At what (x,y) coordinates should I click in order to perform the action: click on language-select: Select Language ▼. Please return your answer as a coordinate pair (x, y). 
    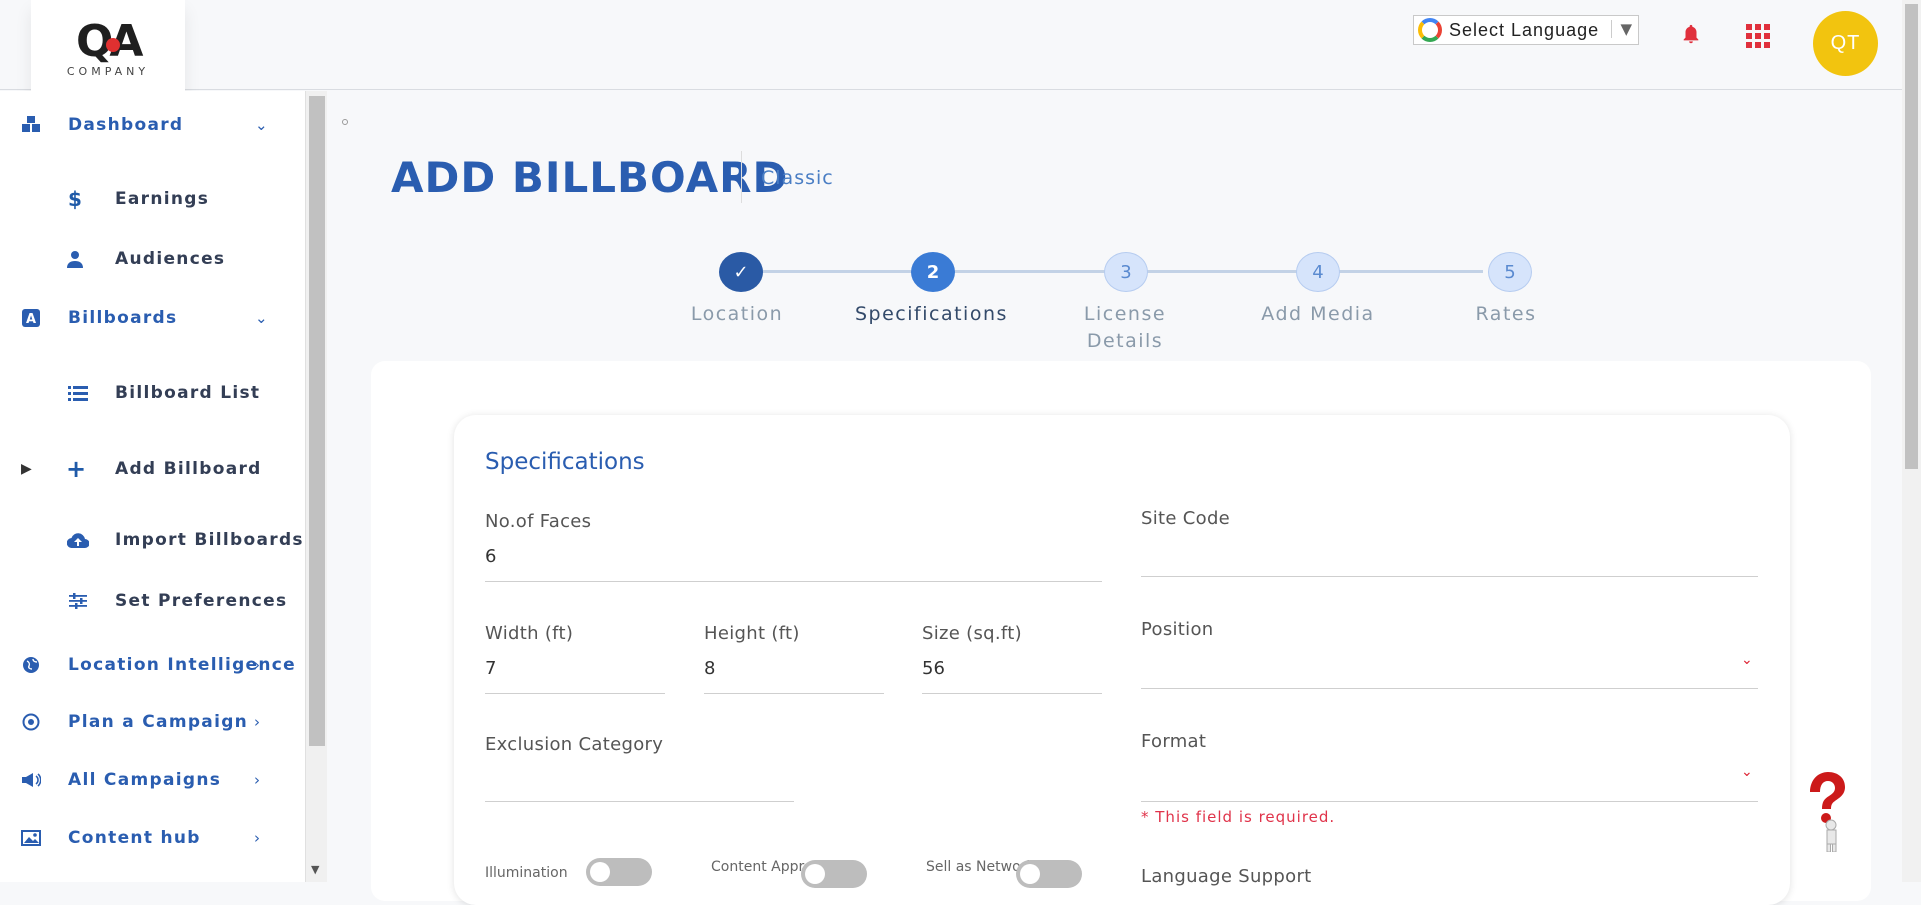
    Looking at the image, I should click on (1526, 30).